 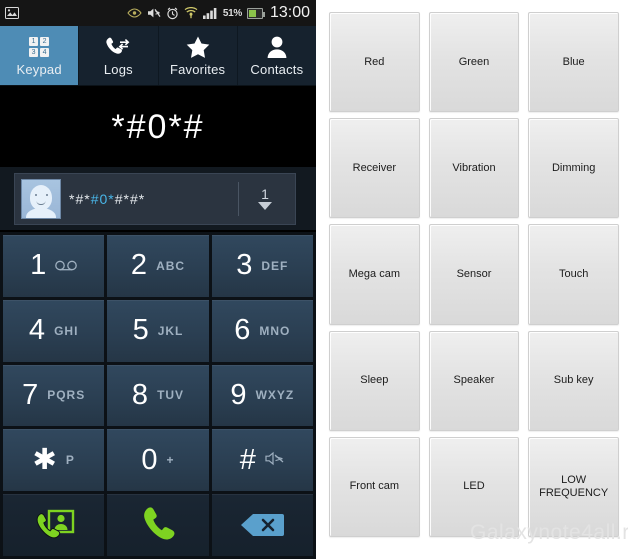 I want to click on test-front-cam-label: Front cam, so click(x=374, y=486).